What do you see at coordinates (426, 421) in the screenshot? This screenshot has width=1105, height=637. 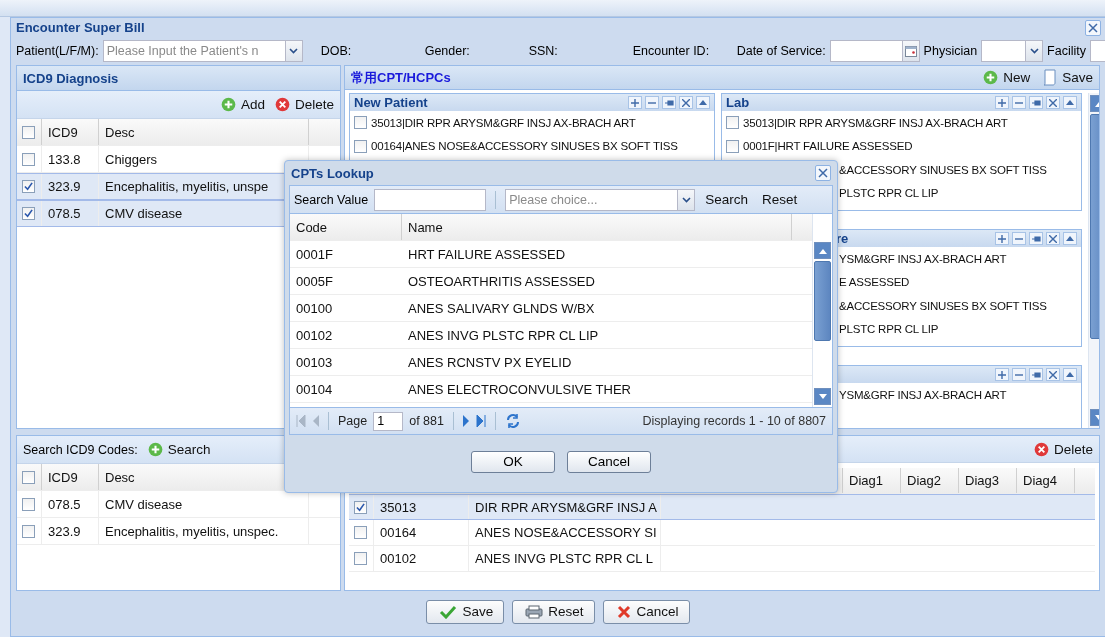 I see `paging-label: of 881` at bounding box center [426, 421].